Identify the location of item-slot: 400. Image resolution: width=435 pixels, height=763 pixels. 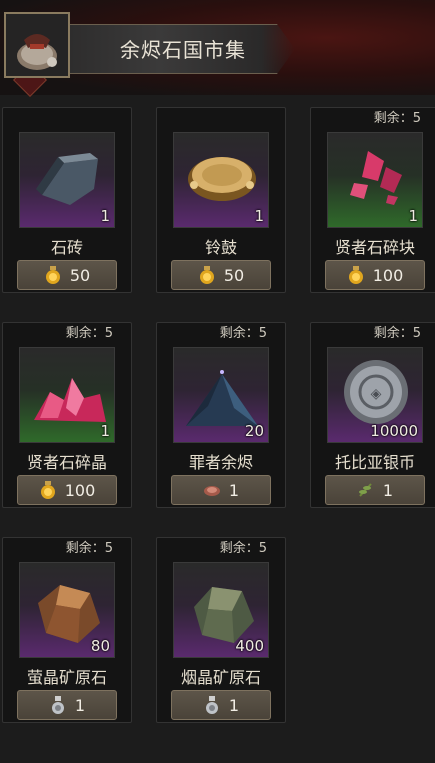
(221, 610).